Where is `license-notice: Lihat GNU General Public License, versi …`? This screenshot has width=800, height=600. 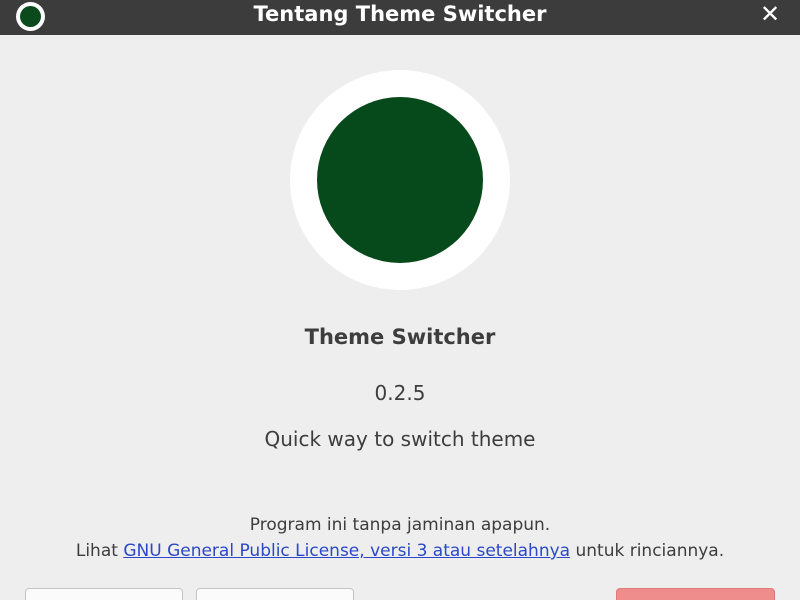
license-notice: Lihat GNU General Public License, versi … is located at coordinates (400, 551).